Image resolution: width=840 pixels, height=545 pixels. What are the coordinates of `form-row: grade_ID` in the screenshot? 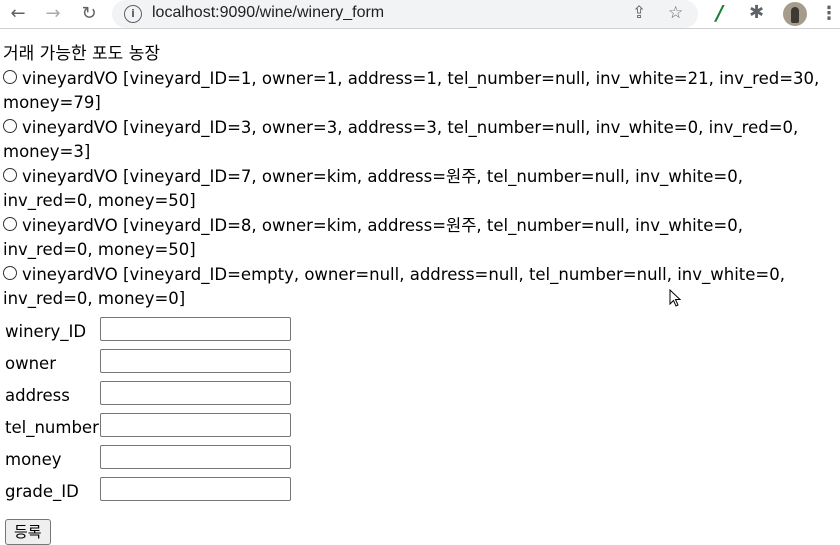 It's located at (420, 492).